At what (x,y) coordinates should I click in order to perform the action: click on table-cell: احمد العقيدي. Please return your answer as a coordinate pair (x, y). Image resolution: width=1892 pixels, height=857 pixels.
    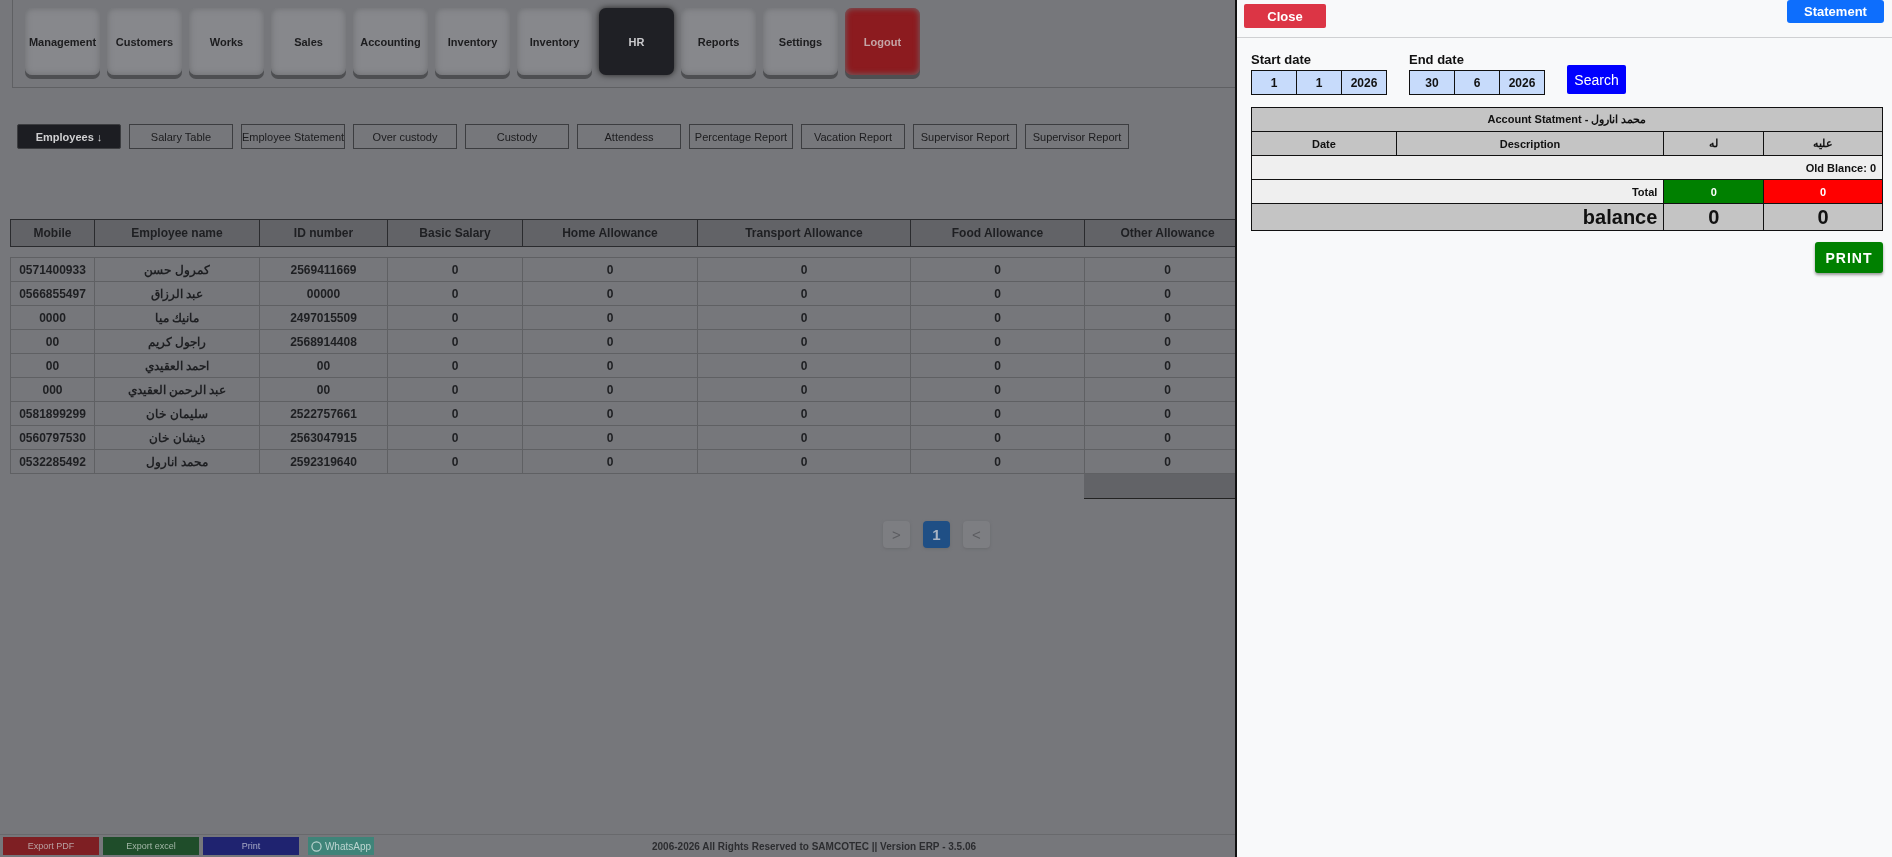
    Looking at the image, I should click on (177, 365).